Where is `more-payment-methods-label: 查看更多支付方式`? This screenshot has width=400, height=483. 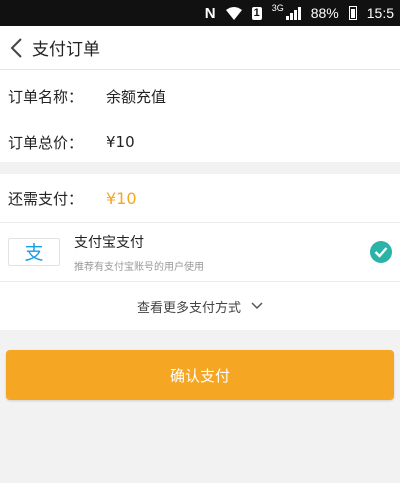 more-payment-methods-label: 查看更多支付方式 is located at coordinates (188, 308).